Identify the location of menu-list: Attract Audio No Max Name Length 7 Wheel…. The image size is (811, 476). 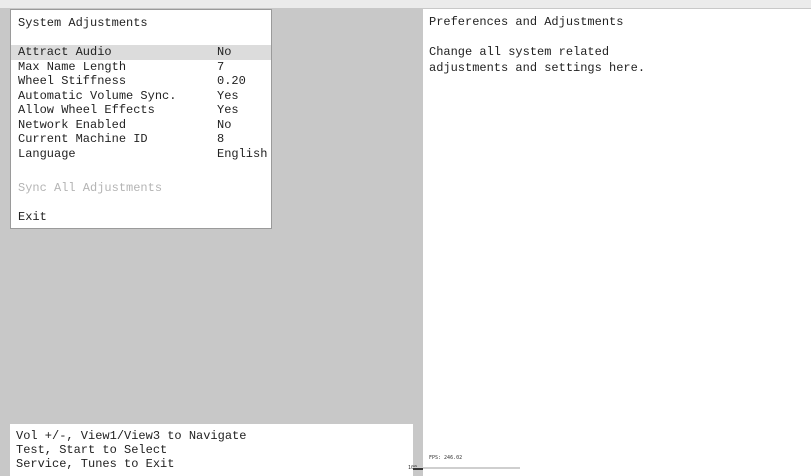
(141, 103).